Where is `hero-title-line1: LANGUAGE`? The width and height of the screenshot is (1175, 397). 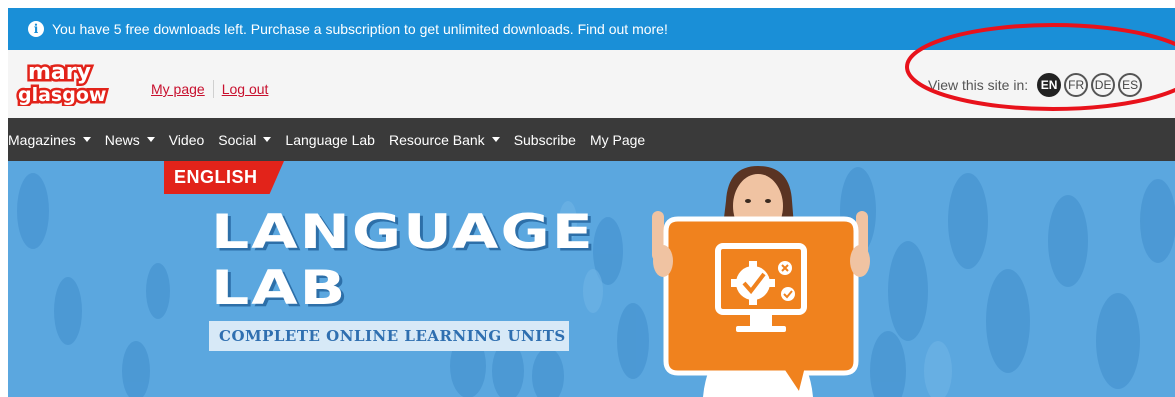 hero-title-line1: LANGUAGE is located at coordinates (403, 232).